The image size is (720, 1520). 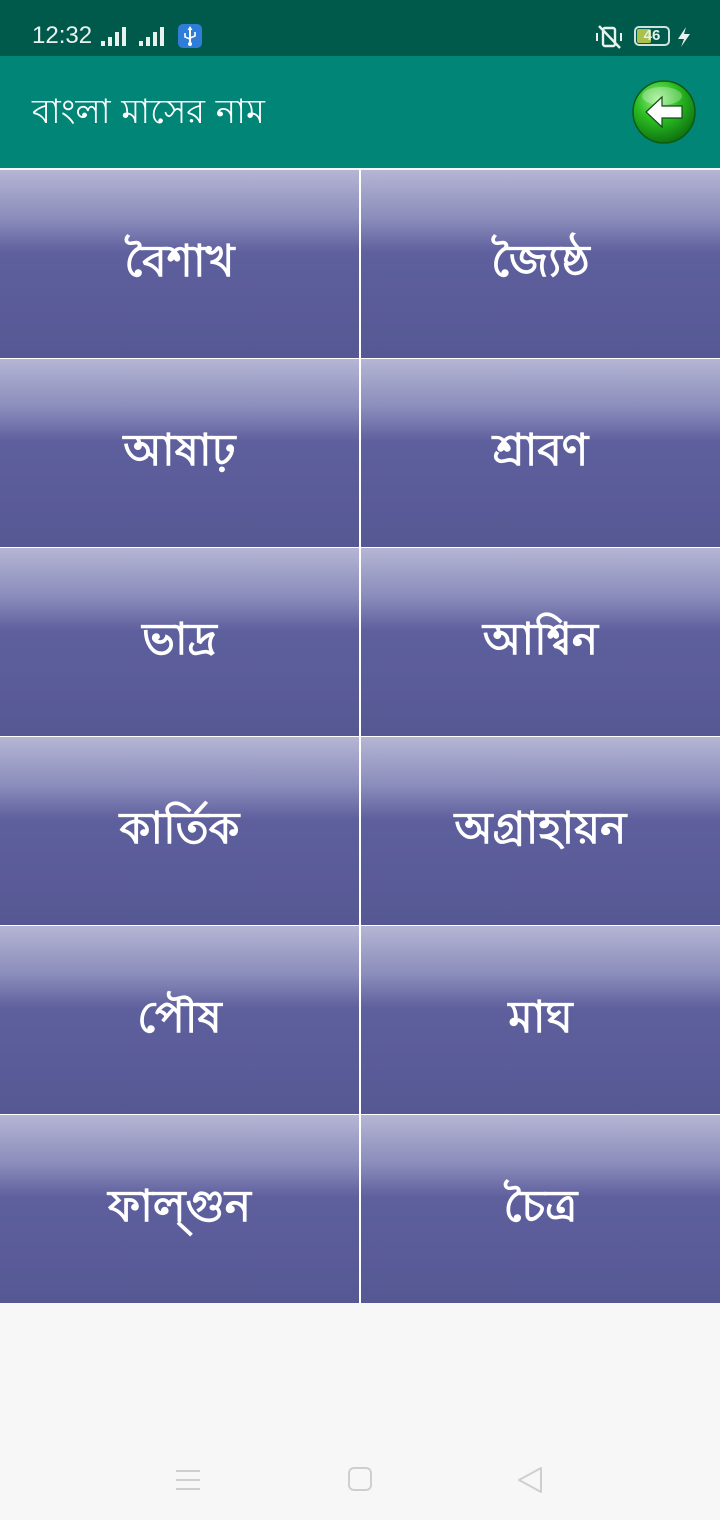 What do you see at coordinates (684, 37) in the screenshot?
I see `charging-bolt-icon` at bounding box center [684, 37].